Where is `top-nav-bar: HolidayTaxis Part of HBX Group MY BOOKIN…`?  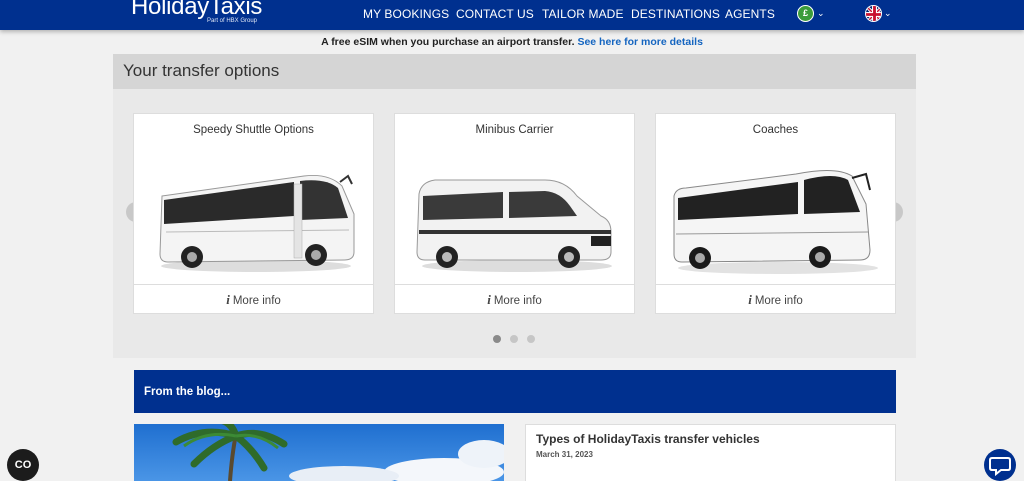 top-nav-bar: HolidayTaxis Part of HBX Group MY BOOKIN… is located at coordinates (512, 15).